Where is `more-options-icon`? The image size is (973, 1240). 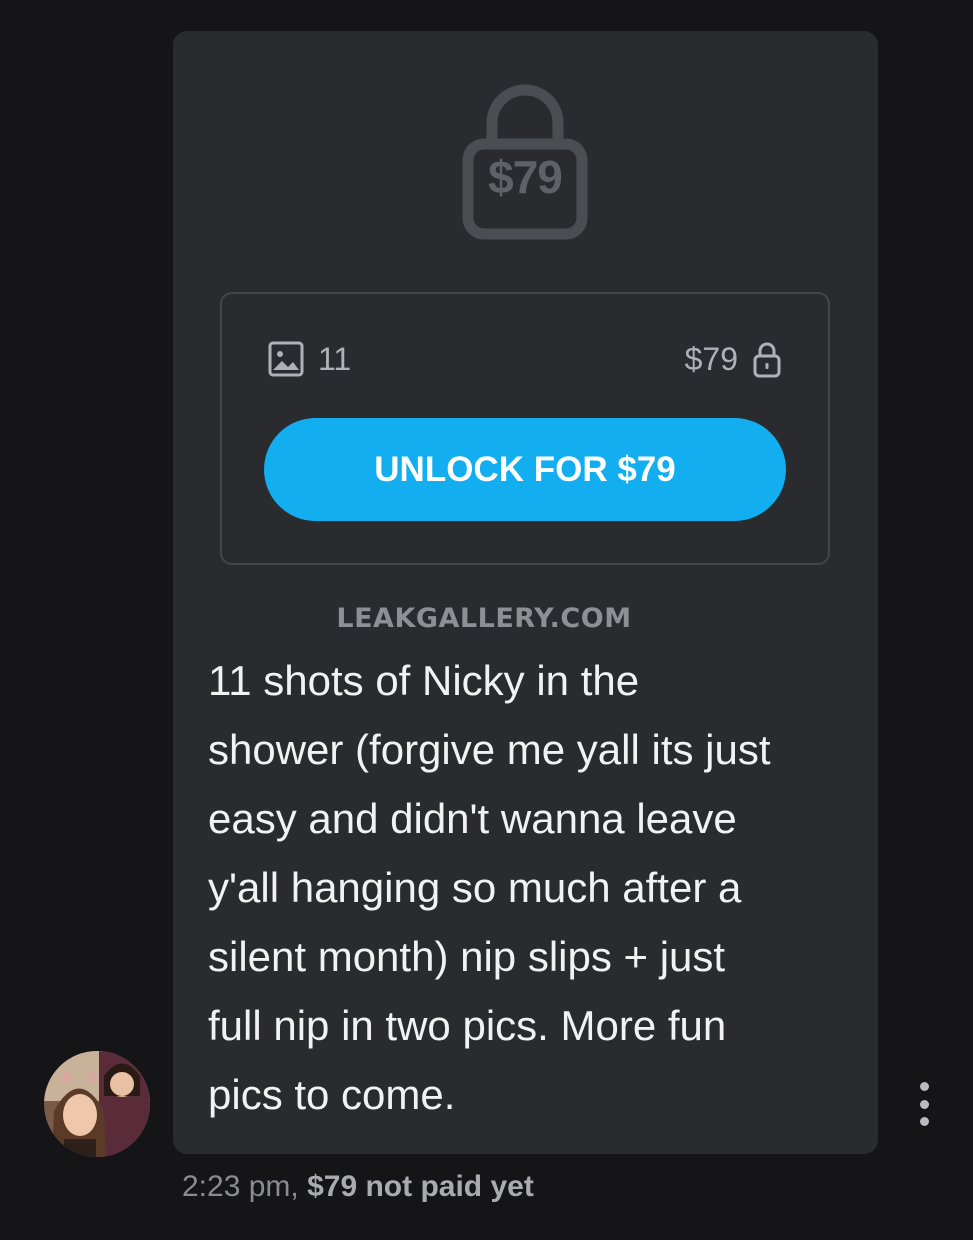
more-options-icon is located at coordinates (924, 1104).